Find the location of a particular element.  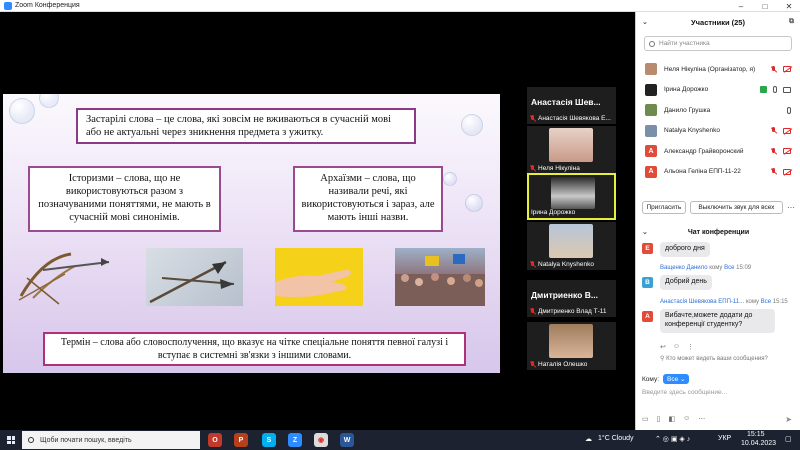

reply-icon: ↩ is located at coordinates (663, 347).